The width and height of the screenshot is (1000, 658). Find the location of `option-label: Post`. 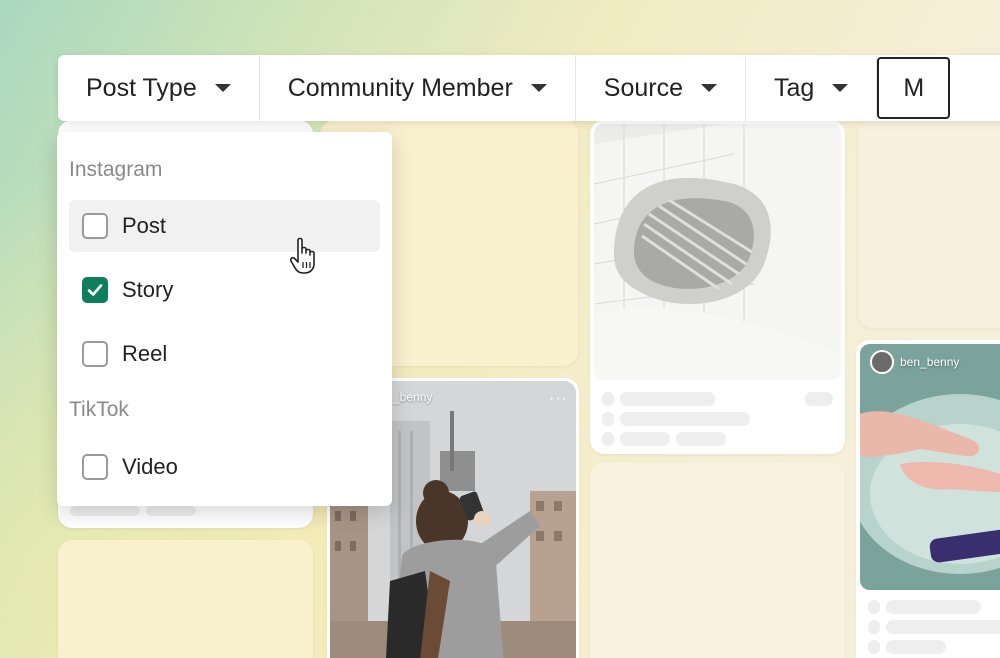

option-label: Post is located at coordinates (144, 225).